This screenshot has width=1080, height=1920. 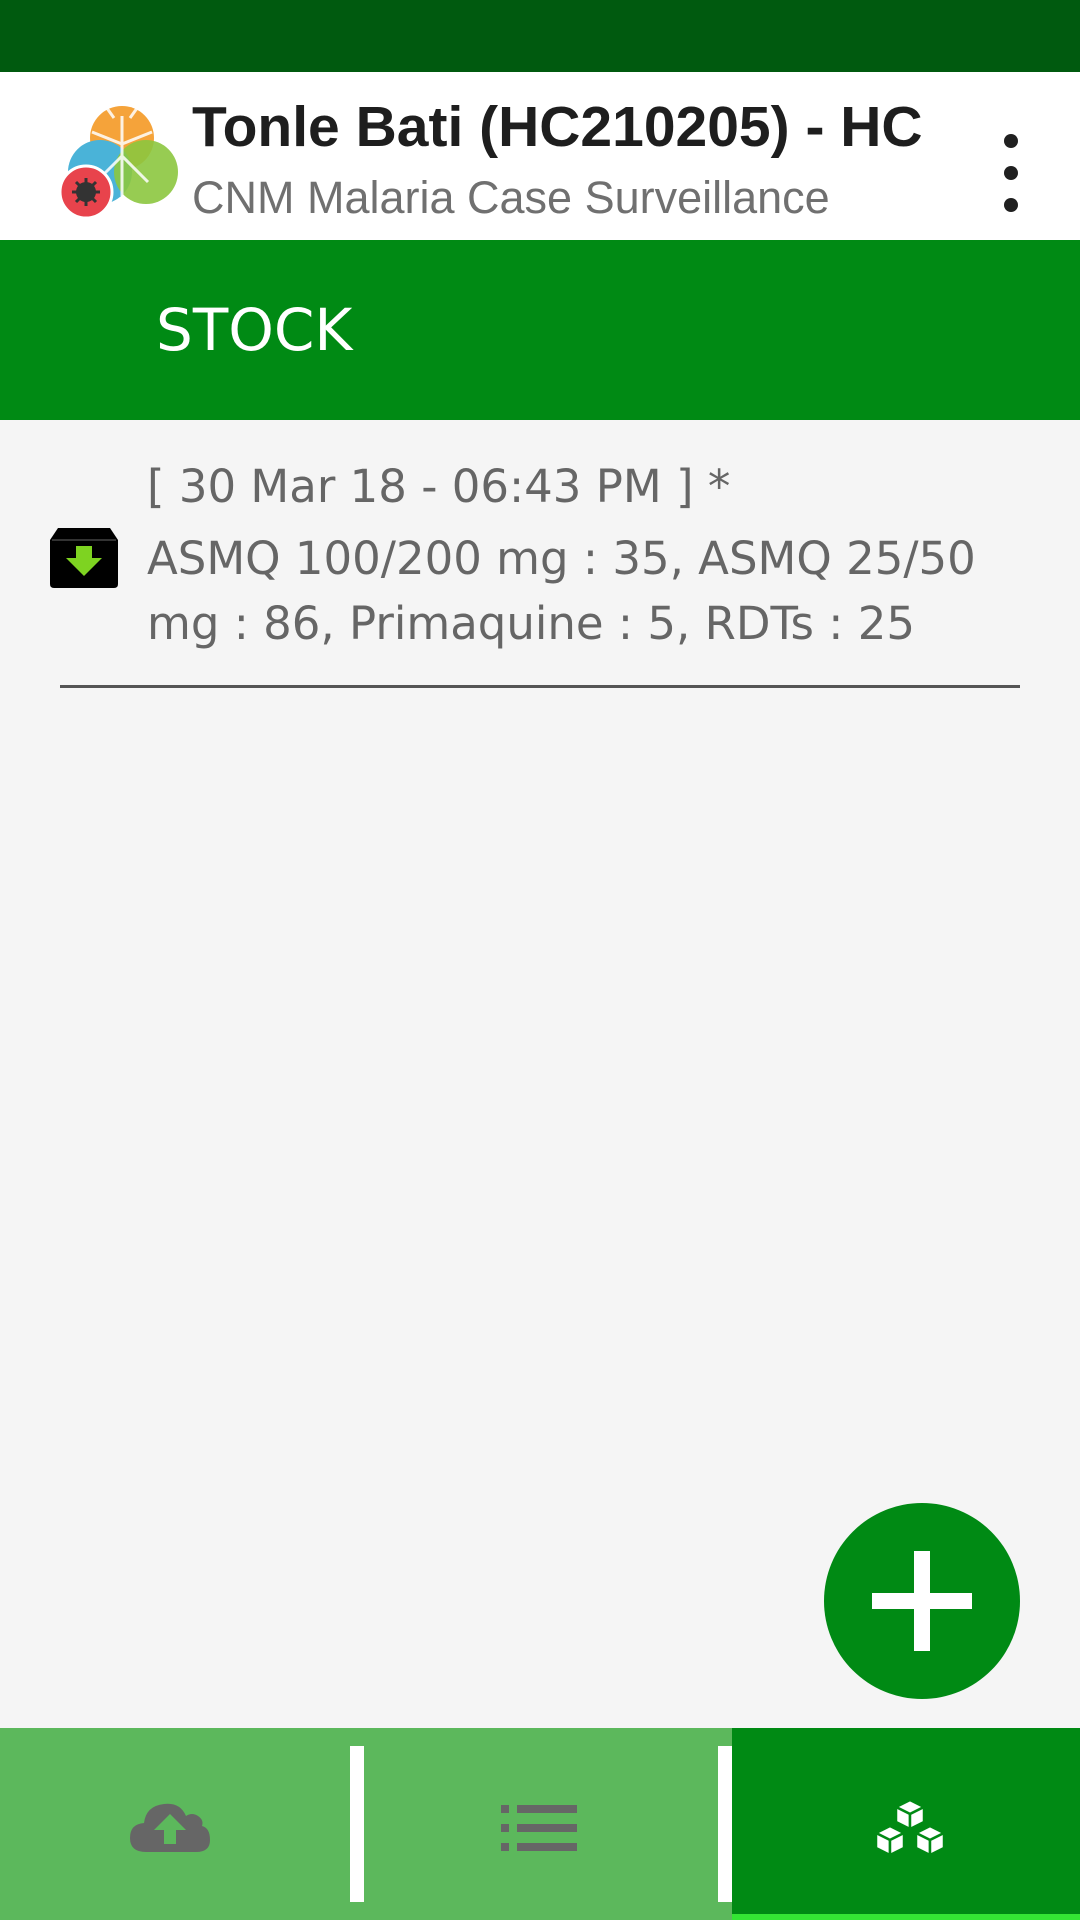 What do you see at coordinates (254, 330) in the screenshot?
I see `section-title: STOCK` at bounding box center [254, 330].